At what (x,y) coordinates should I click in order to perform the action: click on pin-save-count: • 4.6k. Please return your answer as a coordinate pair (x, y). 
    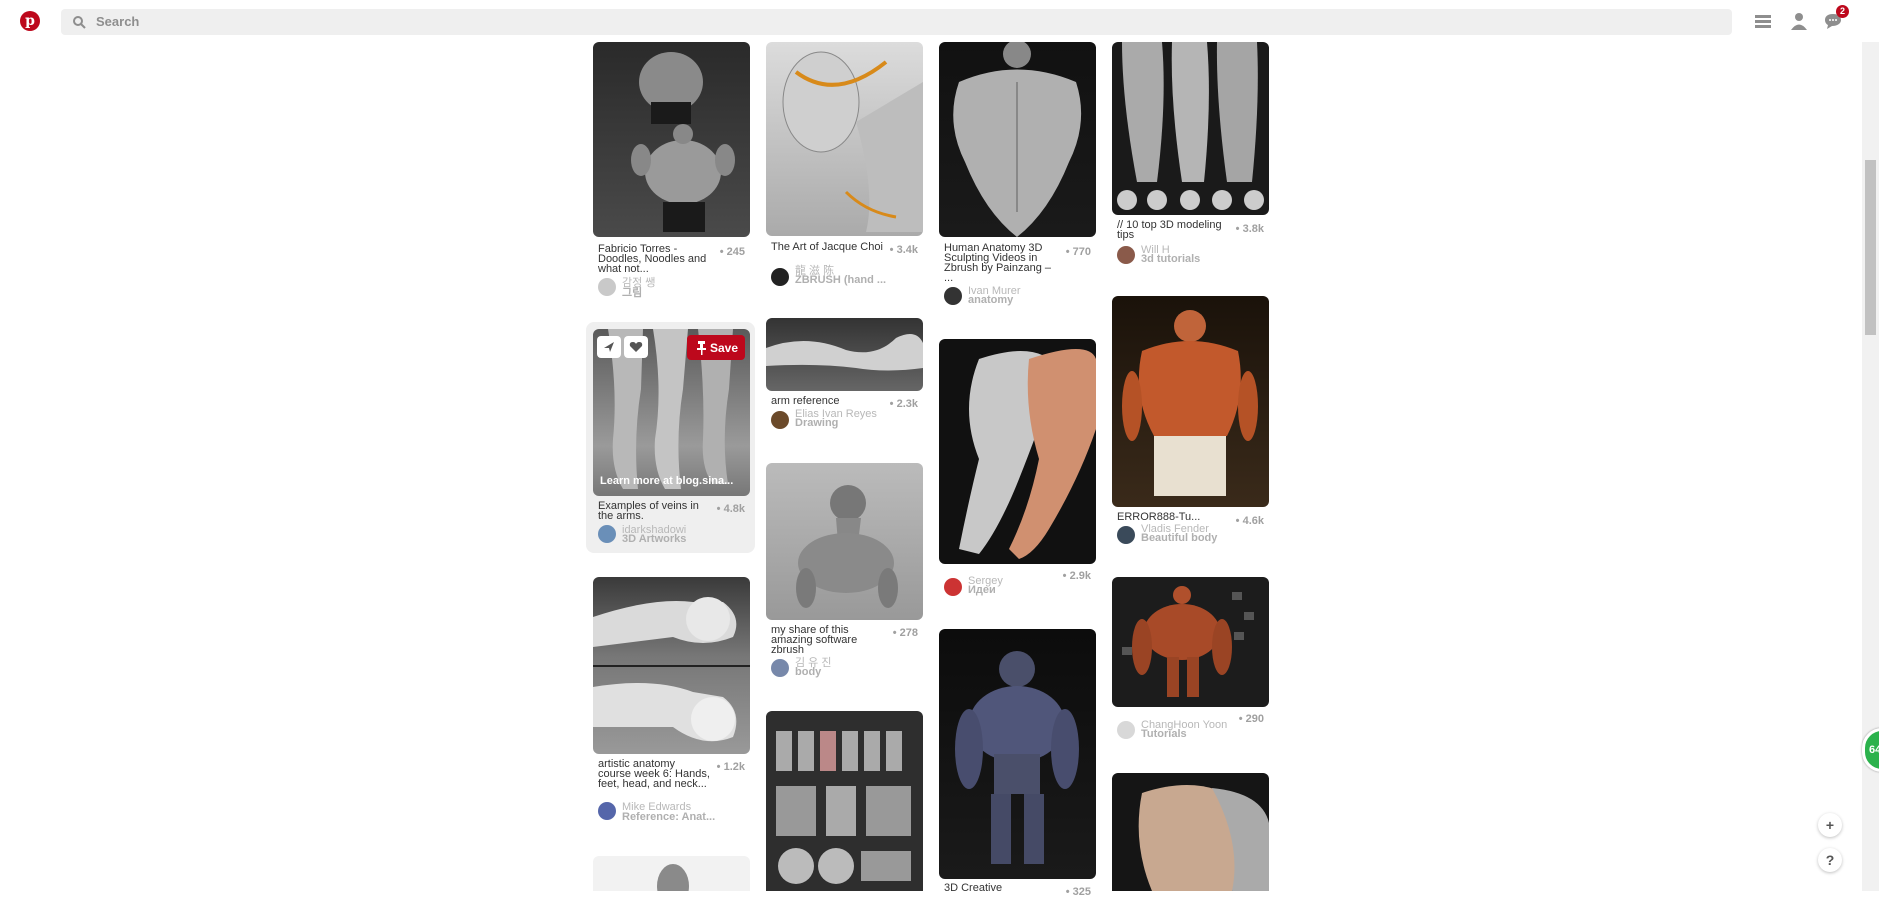
    Looking at the image, I should click on (1249, 521).